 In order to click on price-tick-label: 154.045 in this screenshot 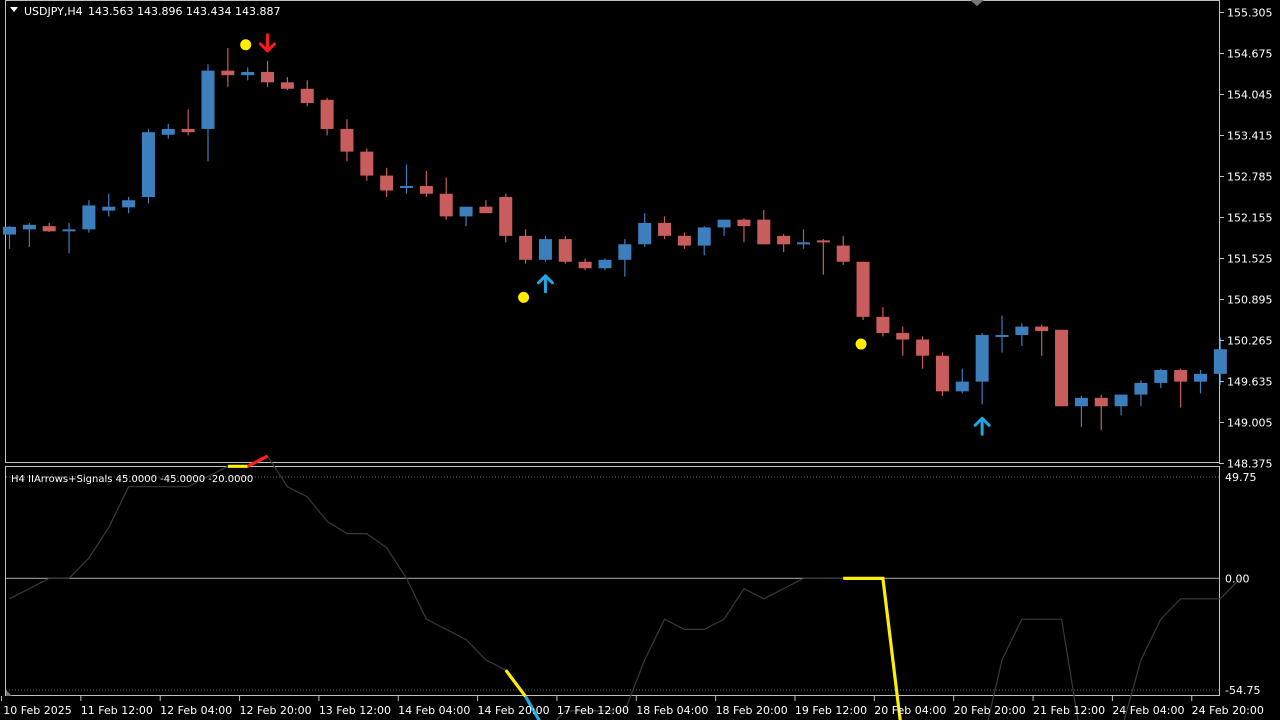, I will do `click(1250, 95)`.